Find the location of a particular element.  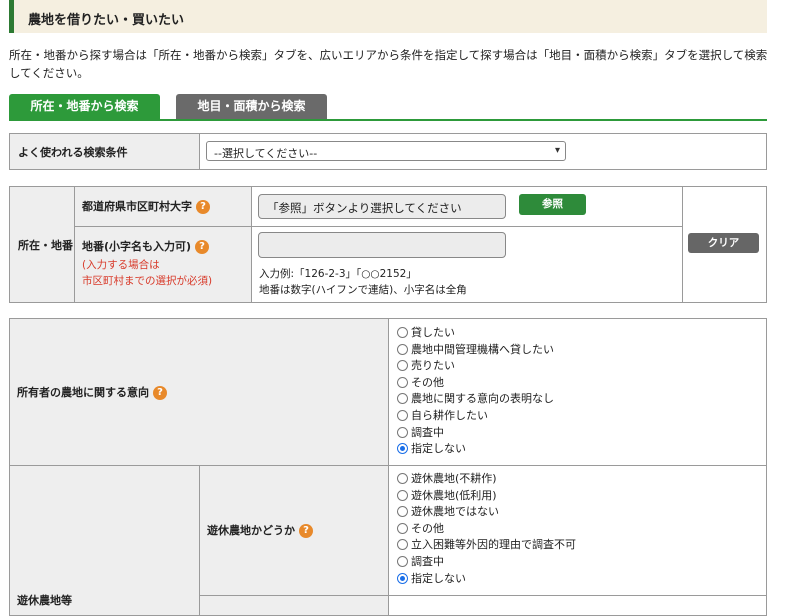

owner-intent-option: 売りたい is located at coordinates (475, 366).